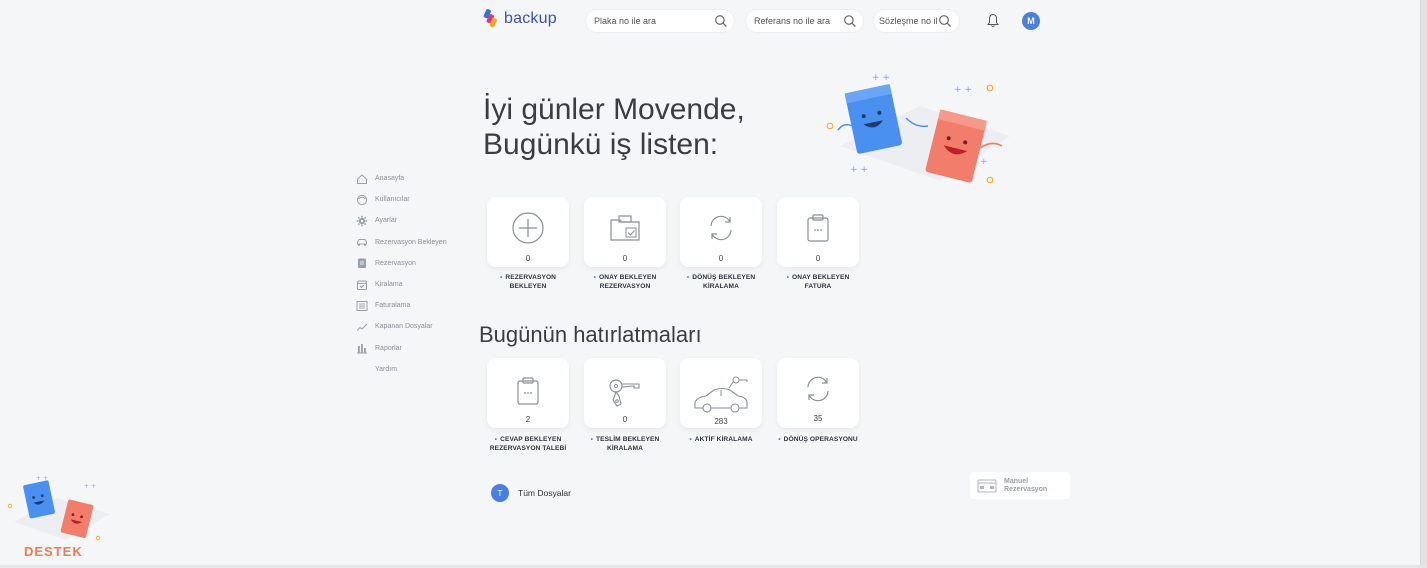  Describe the element at coordinates (492, 19) in the screenshot. I see `logo-mark-icon` at that location.